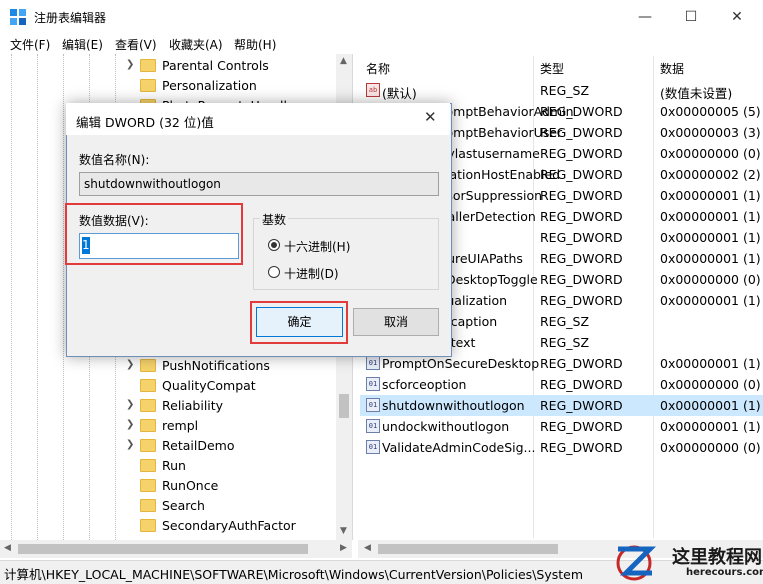  Describe the element at coordinates (274, 272) in the screenshot. I see `dec-radio` at that location.